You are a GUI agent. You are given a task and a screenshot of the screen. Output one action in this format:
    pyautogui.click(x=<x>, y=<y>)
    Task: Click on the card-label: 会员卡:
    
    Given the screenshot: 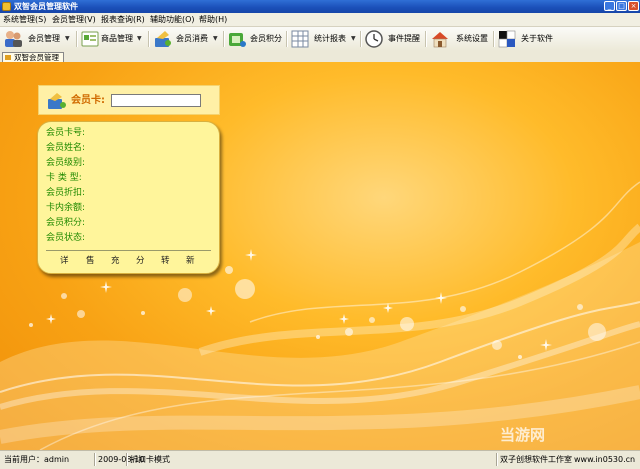 What is the action you would take?
    pyautogui.click(x=88, y=100)
    